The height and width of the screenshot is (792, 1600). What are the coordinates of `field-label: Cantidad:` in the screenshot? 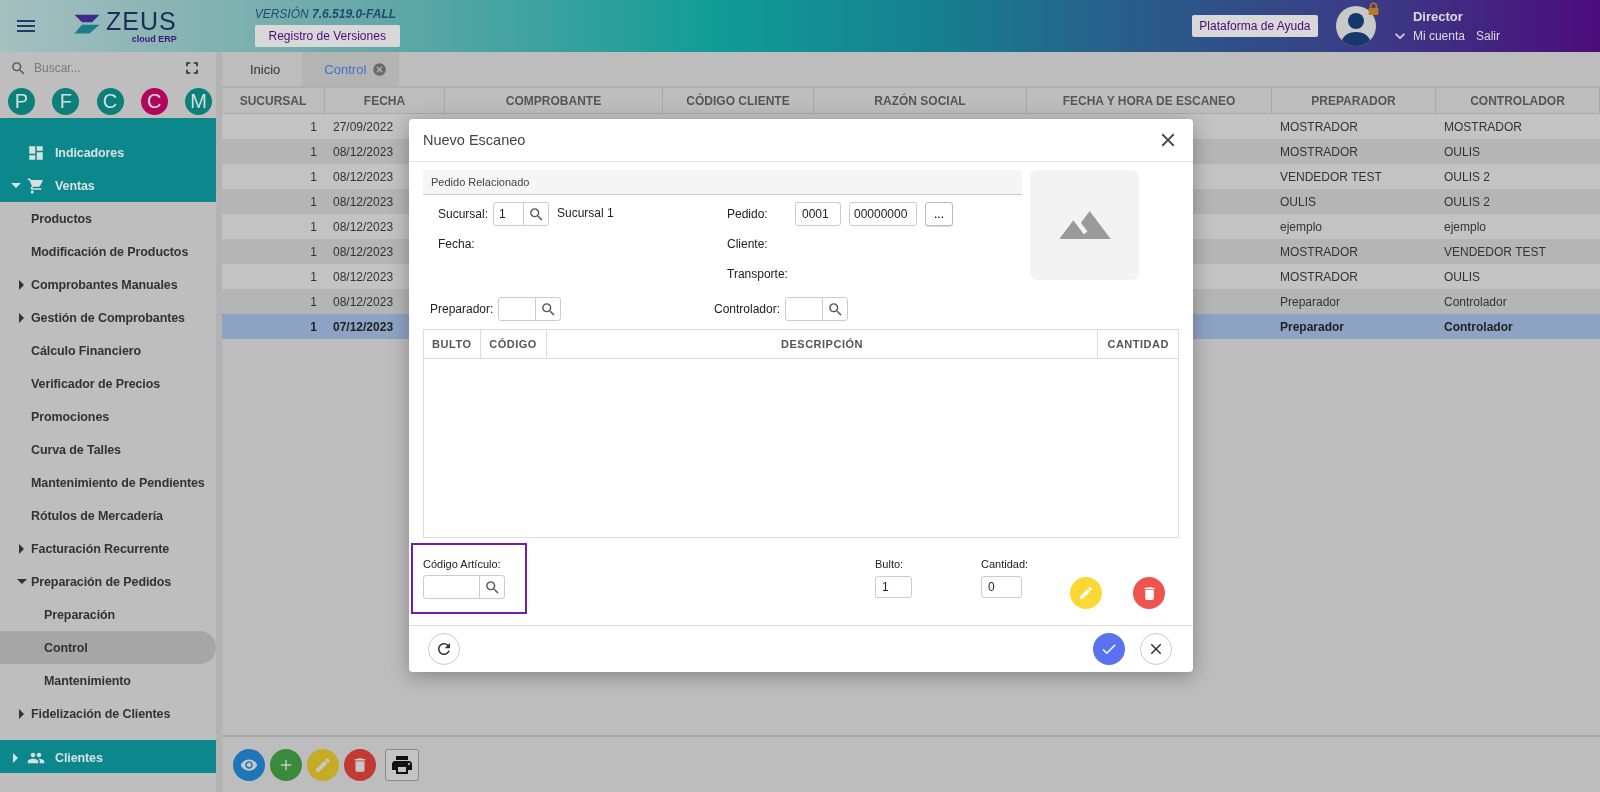 It's located at (1005, 564).